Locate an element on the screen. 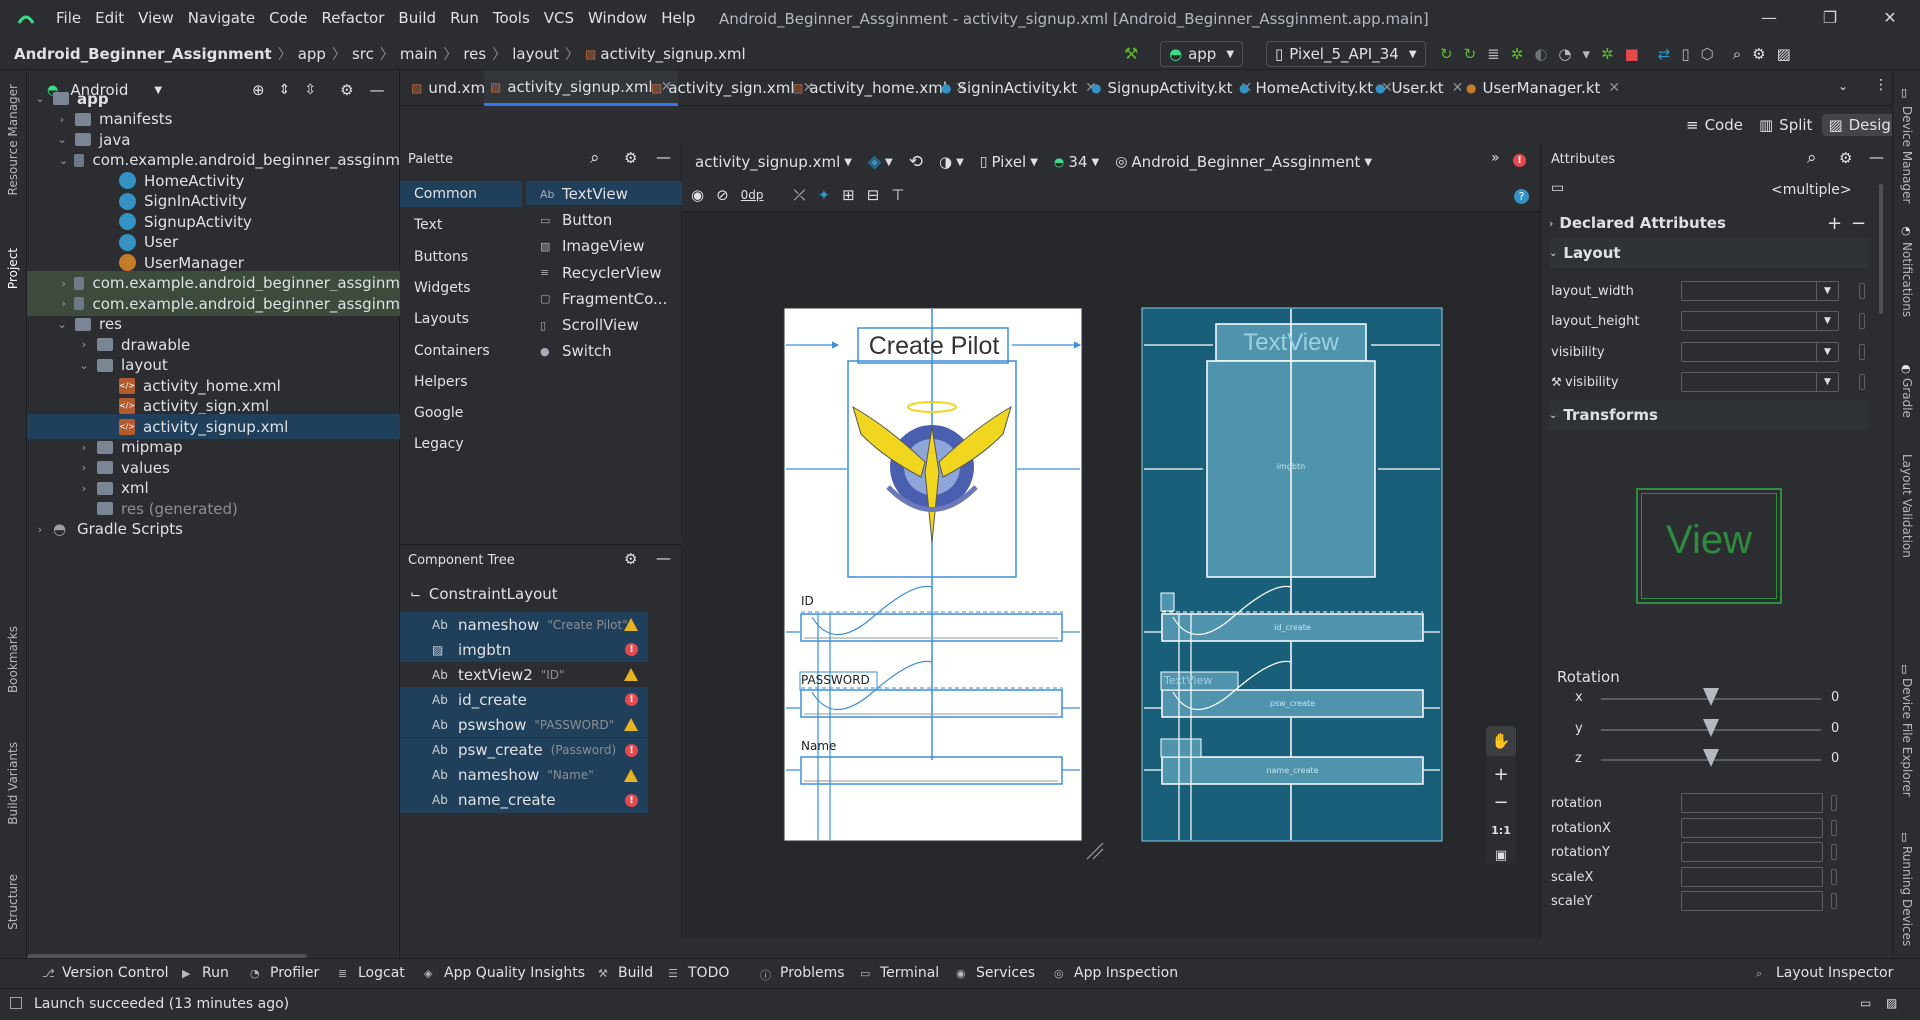 Image resolution: width=1920 pixels, height=1020 pixels. theme-select: Android_Beginner_Assginment is located at coordinates (1245, 162).